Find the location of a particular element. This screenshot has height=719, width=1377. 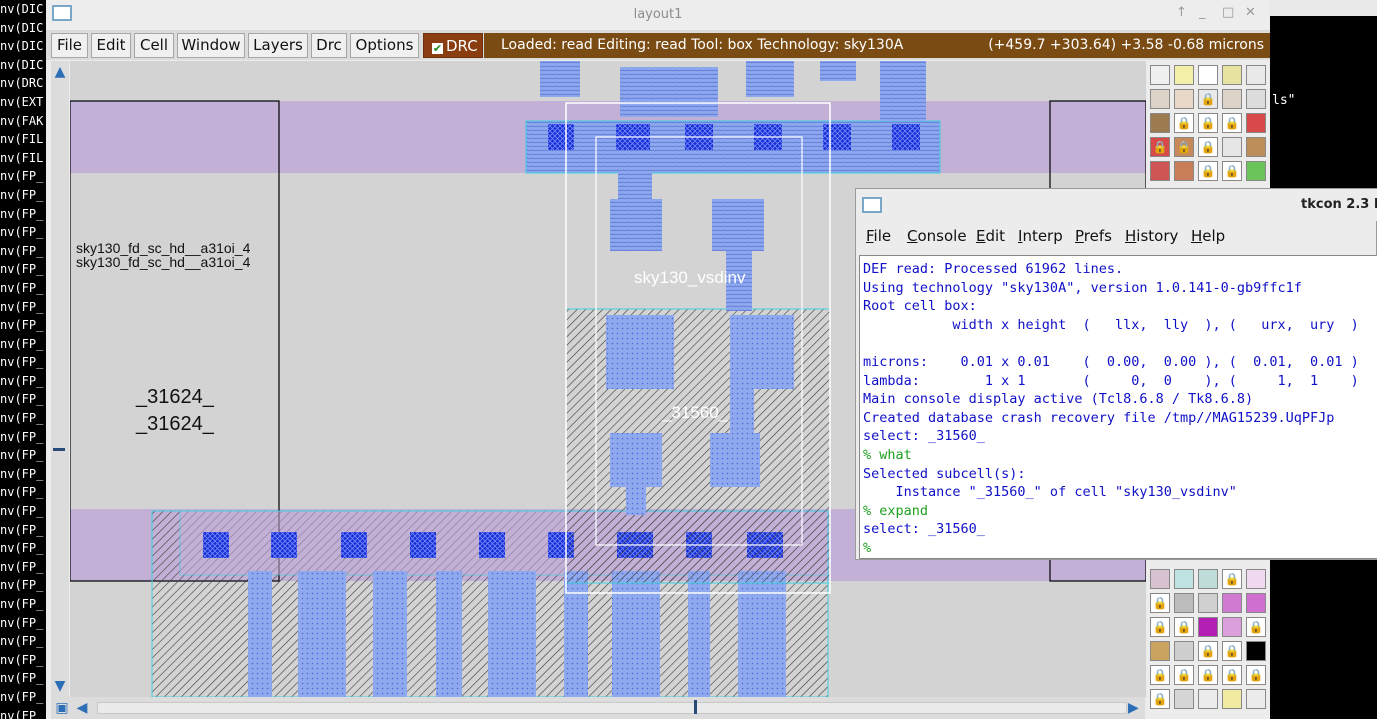

minimize-icon: _ is located at coordinates (1202, 12).